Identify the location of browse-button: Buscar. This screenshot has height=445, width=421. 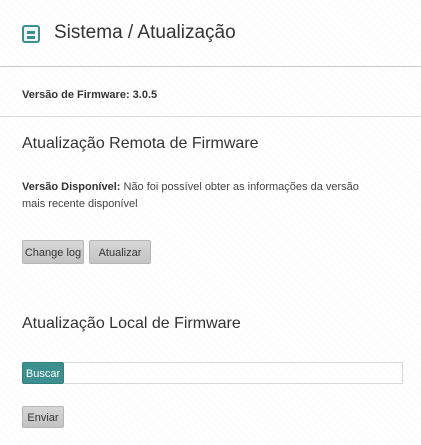
(43, 373).